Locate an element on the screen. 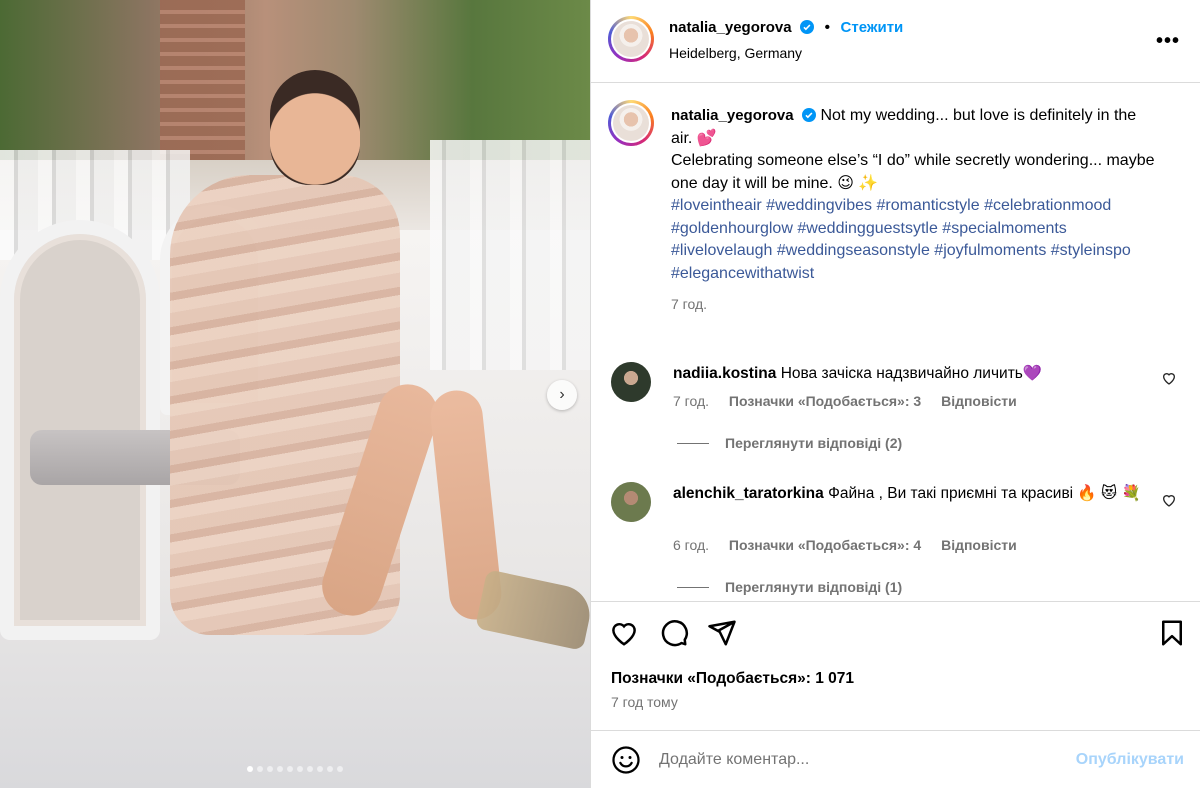 This screenshot has height=788, width=1200. view-replies-button: Переглянути відповіді (2) is located at coordinates (789, 443).